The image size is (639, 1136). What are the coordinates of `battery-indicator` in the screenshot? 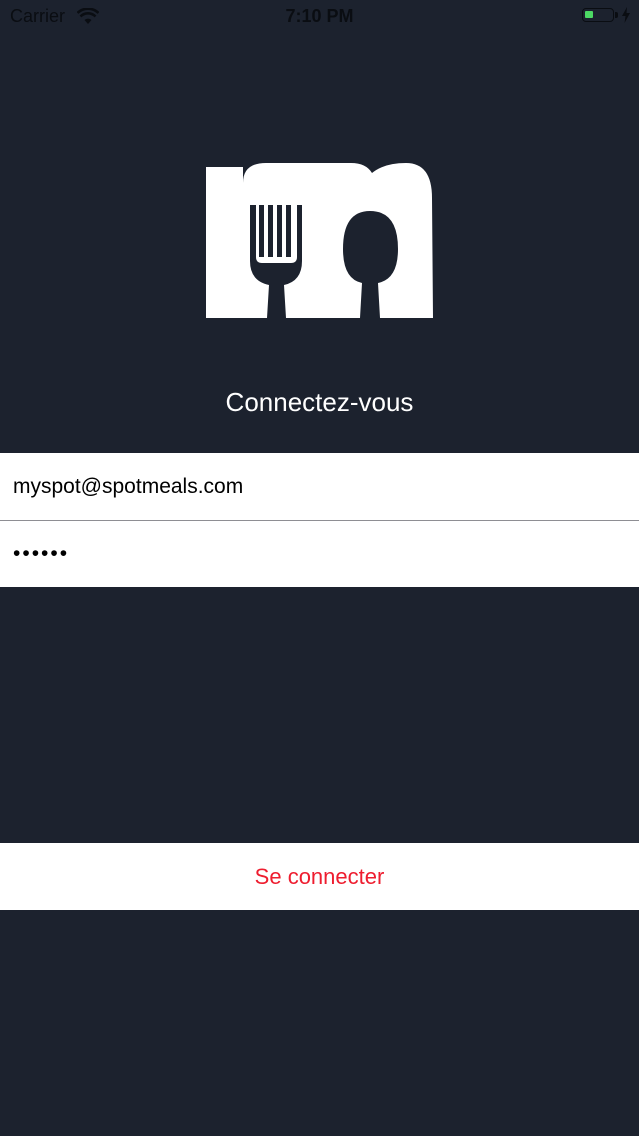 It's located at (606, 15).